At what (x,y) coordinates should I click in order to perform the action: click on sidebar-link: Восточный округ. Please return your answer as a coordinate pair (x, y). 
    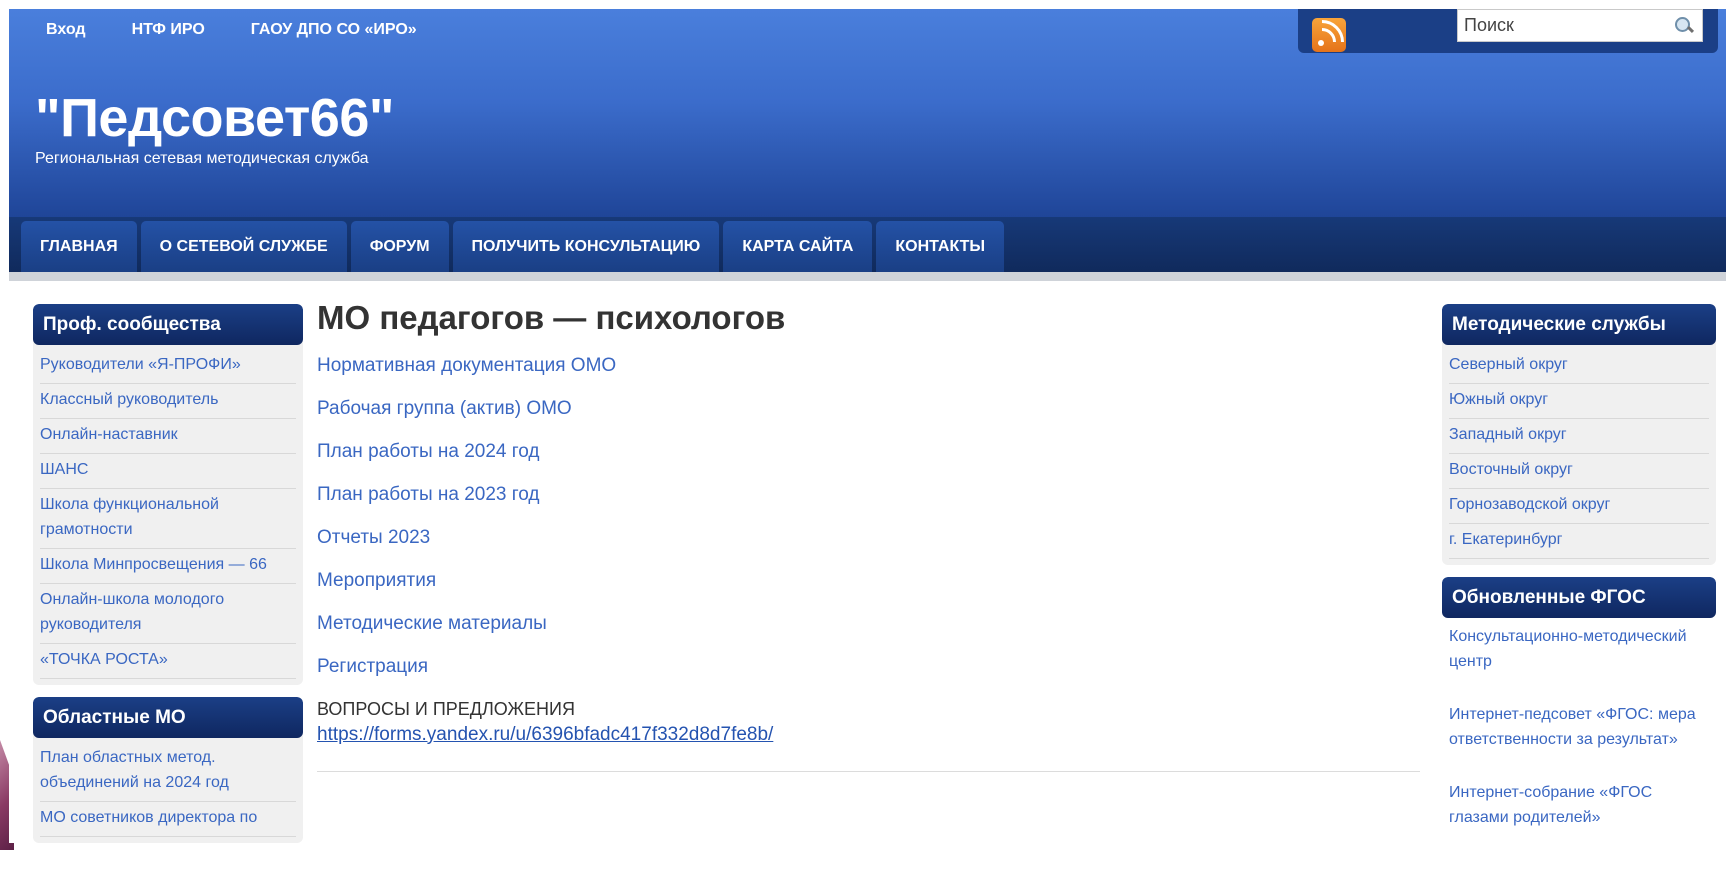
    Looking at the image, I should click on (1579, 471).